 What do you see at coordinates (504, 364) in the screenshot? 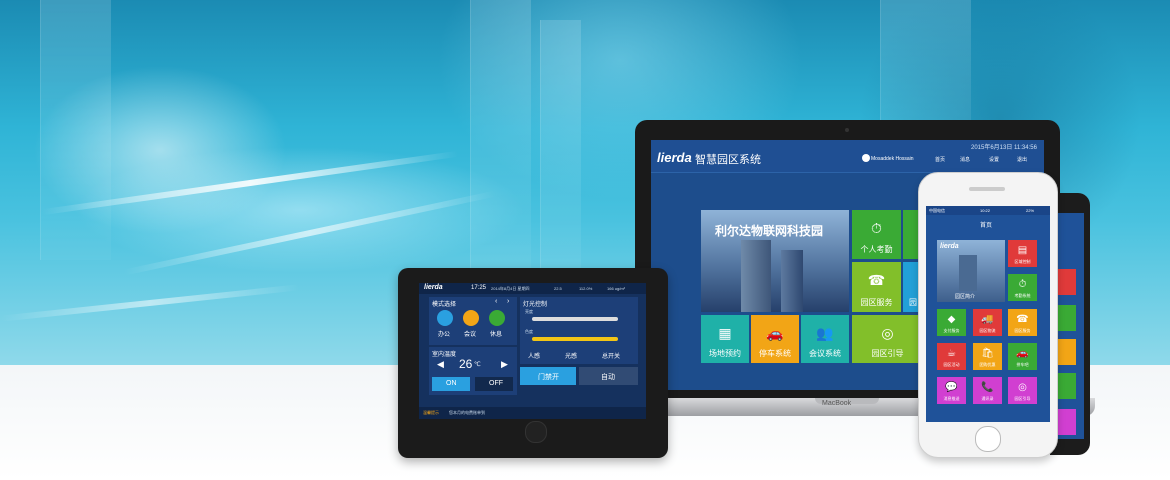
I see `increase-temp-icon: ▶` at bounding box center [504, 364].